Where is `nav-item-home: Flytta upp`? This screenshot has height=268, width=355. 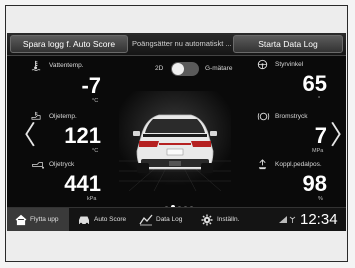 nav-item-home: Flytta upp is located at coordinates (38, 219).